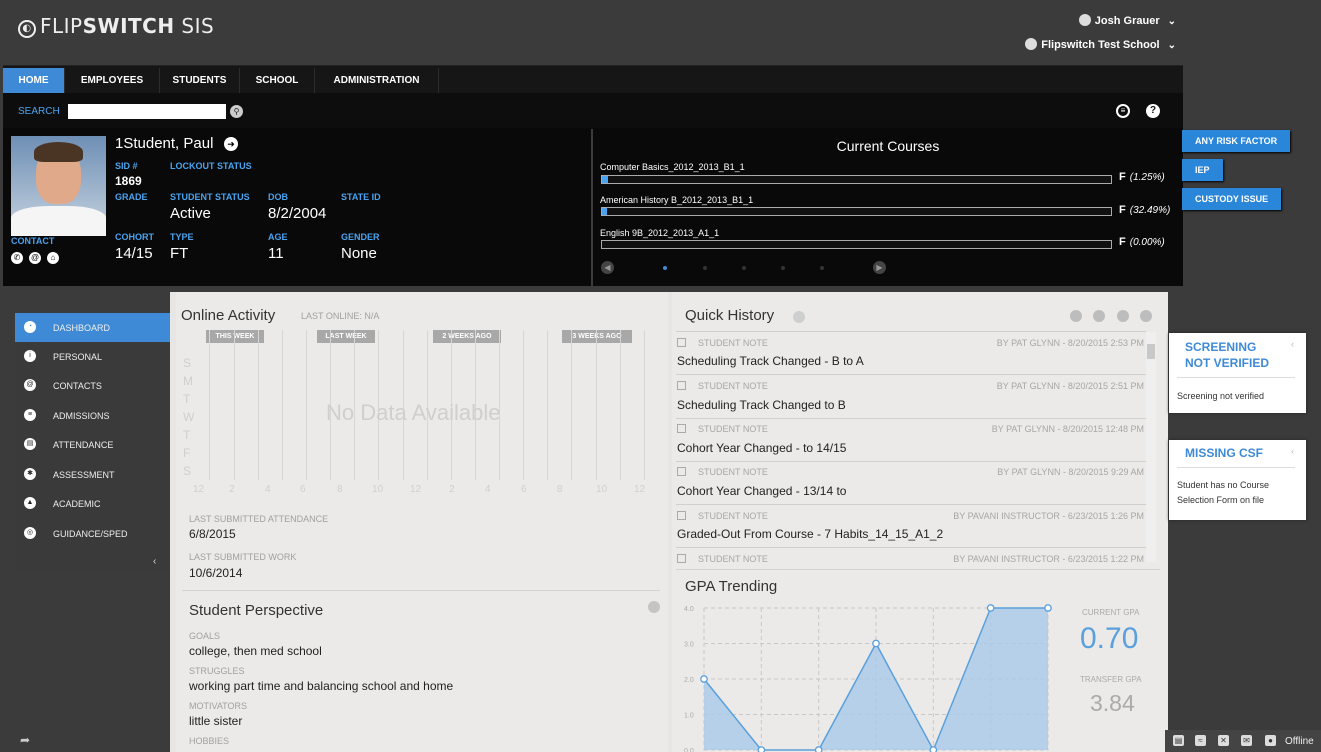  I want to click on history-scrollbar, so click(1151, 447).